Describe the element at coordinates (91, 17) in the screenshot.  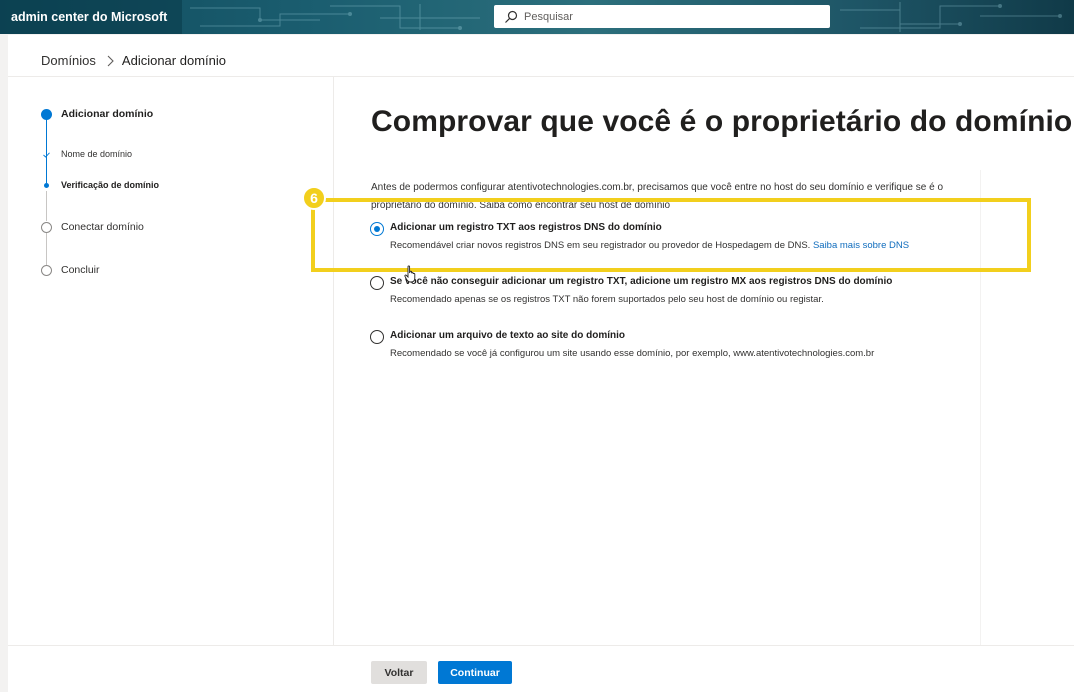
I see `app-title: admin center do Microsoft 365` at that location.